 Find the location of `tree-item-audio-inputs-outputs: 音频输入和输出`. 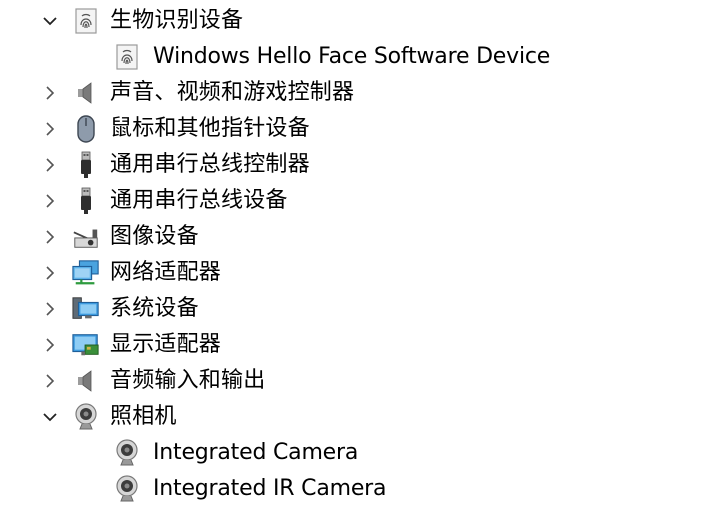

tree-item-audio-inputs-outputs: 音频输入和输出 is located at coordinates (364, 381).